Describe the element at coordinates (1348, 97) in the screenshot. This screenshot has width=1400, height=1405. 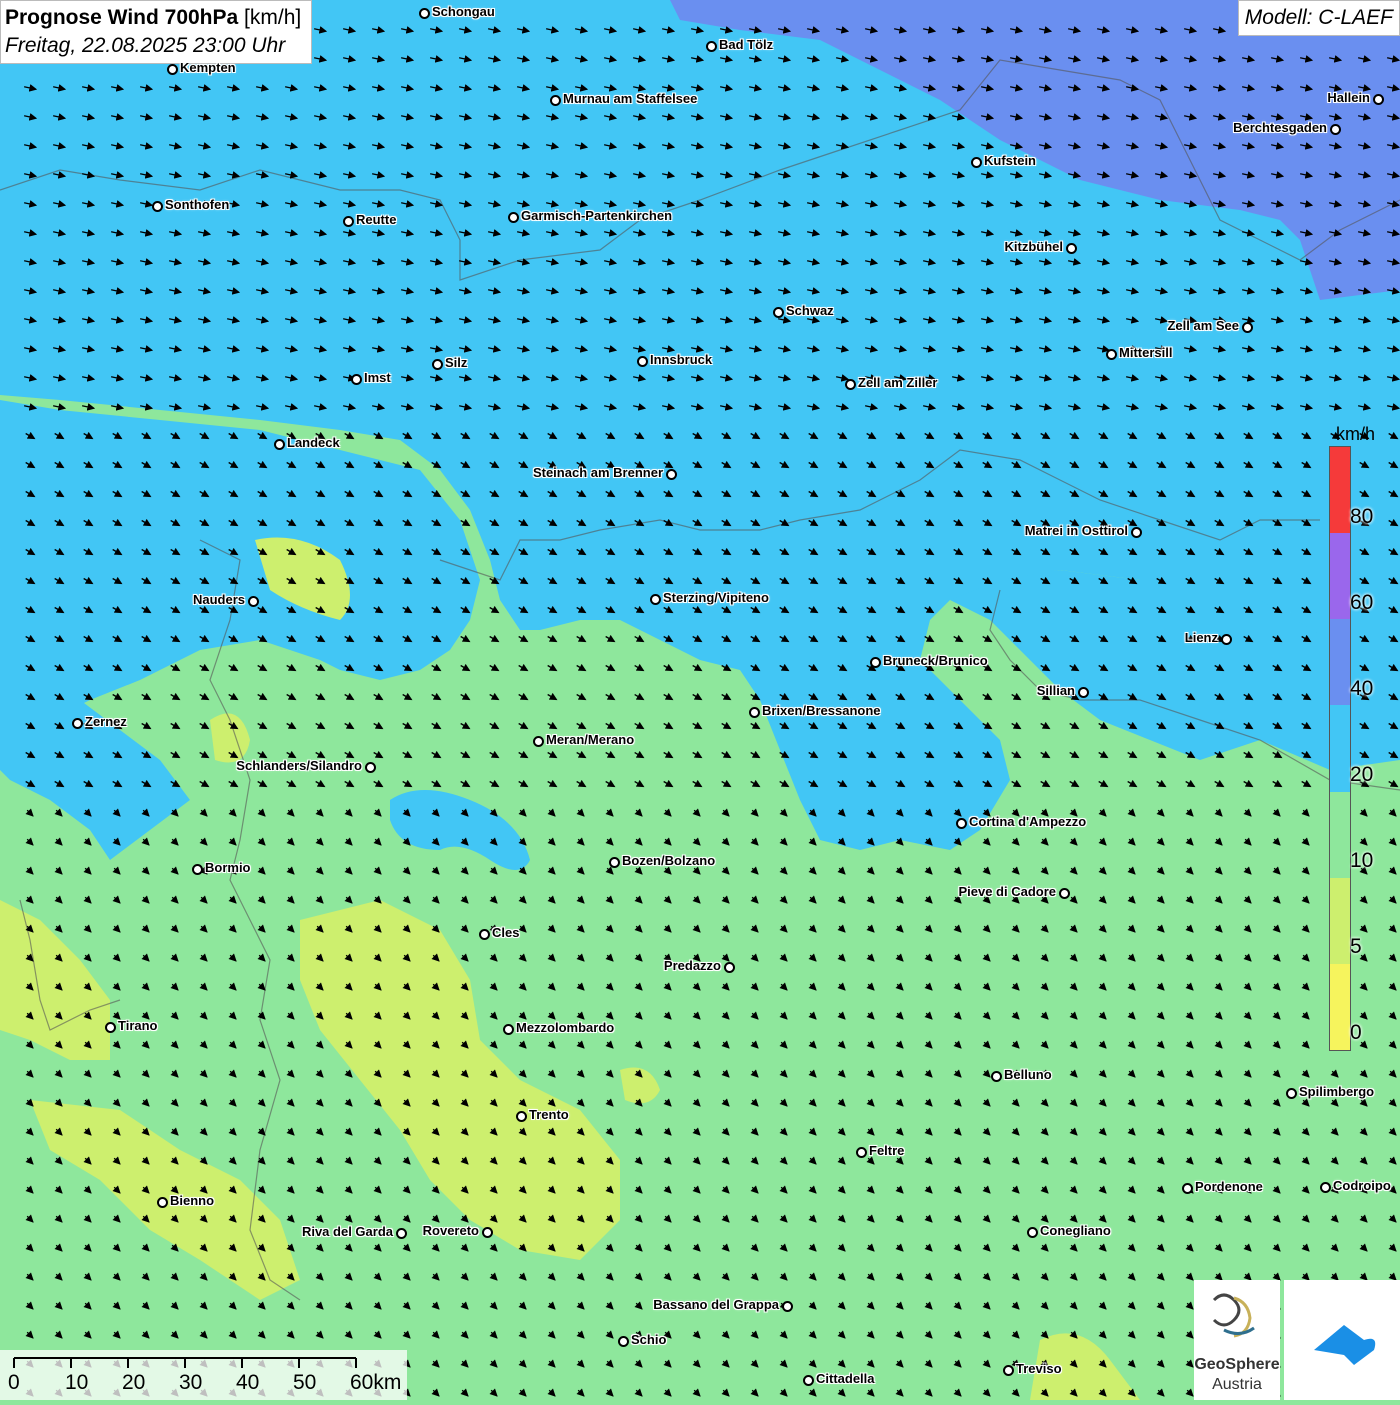
I see `city-label: Hallein` at that location.